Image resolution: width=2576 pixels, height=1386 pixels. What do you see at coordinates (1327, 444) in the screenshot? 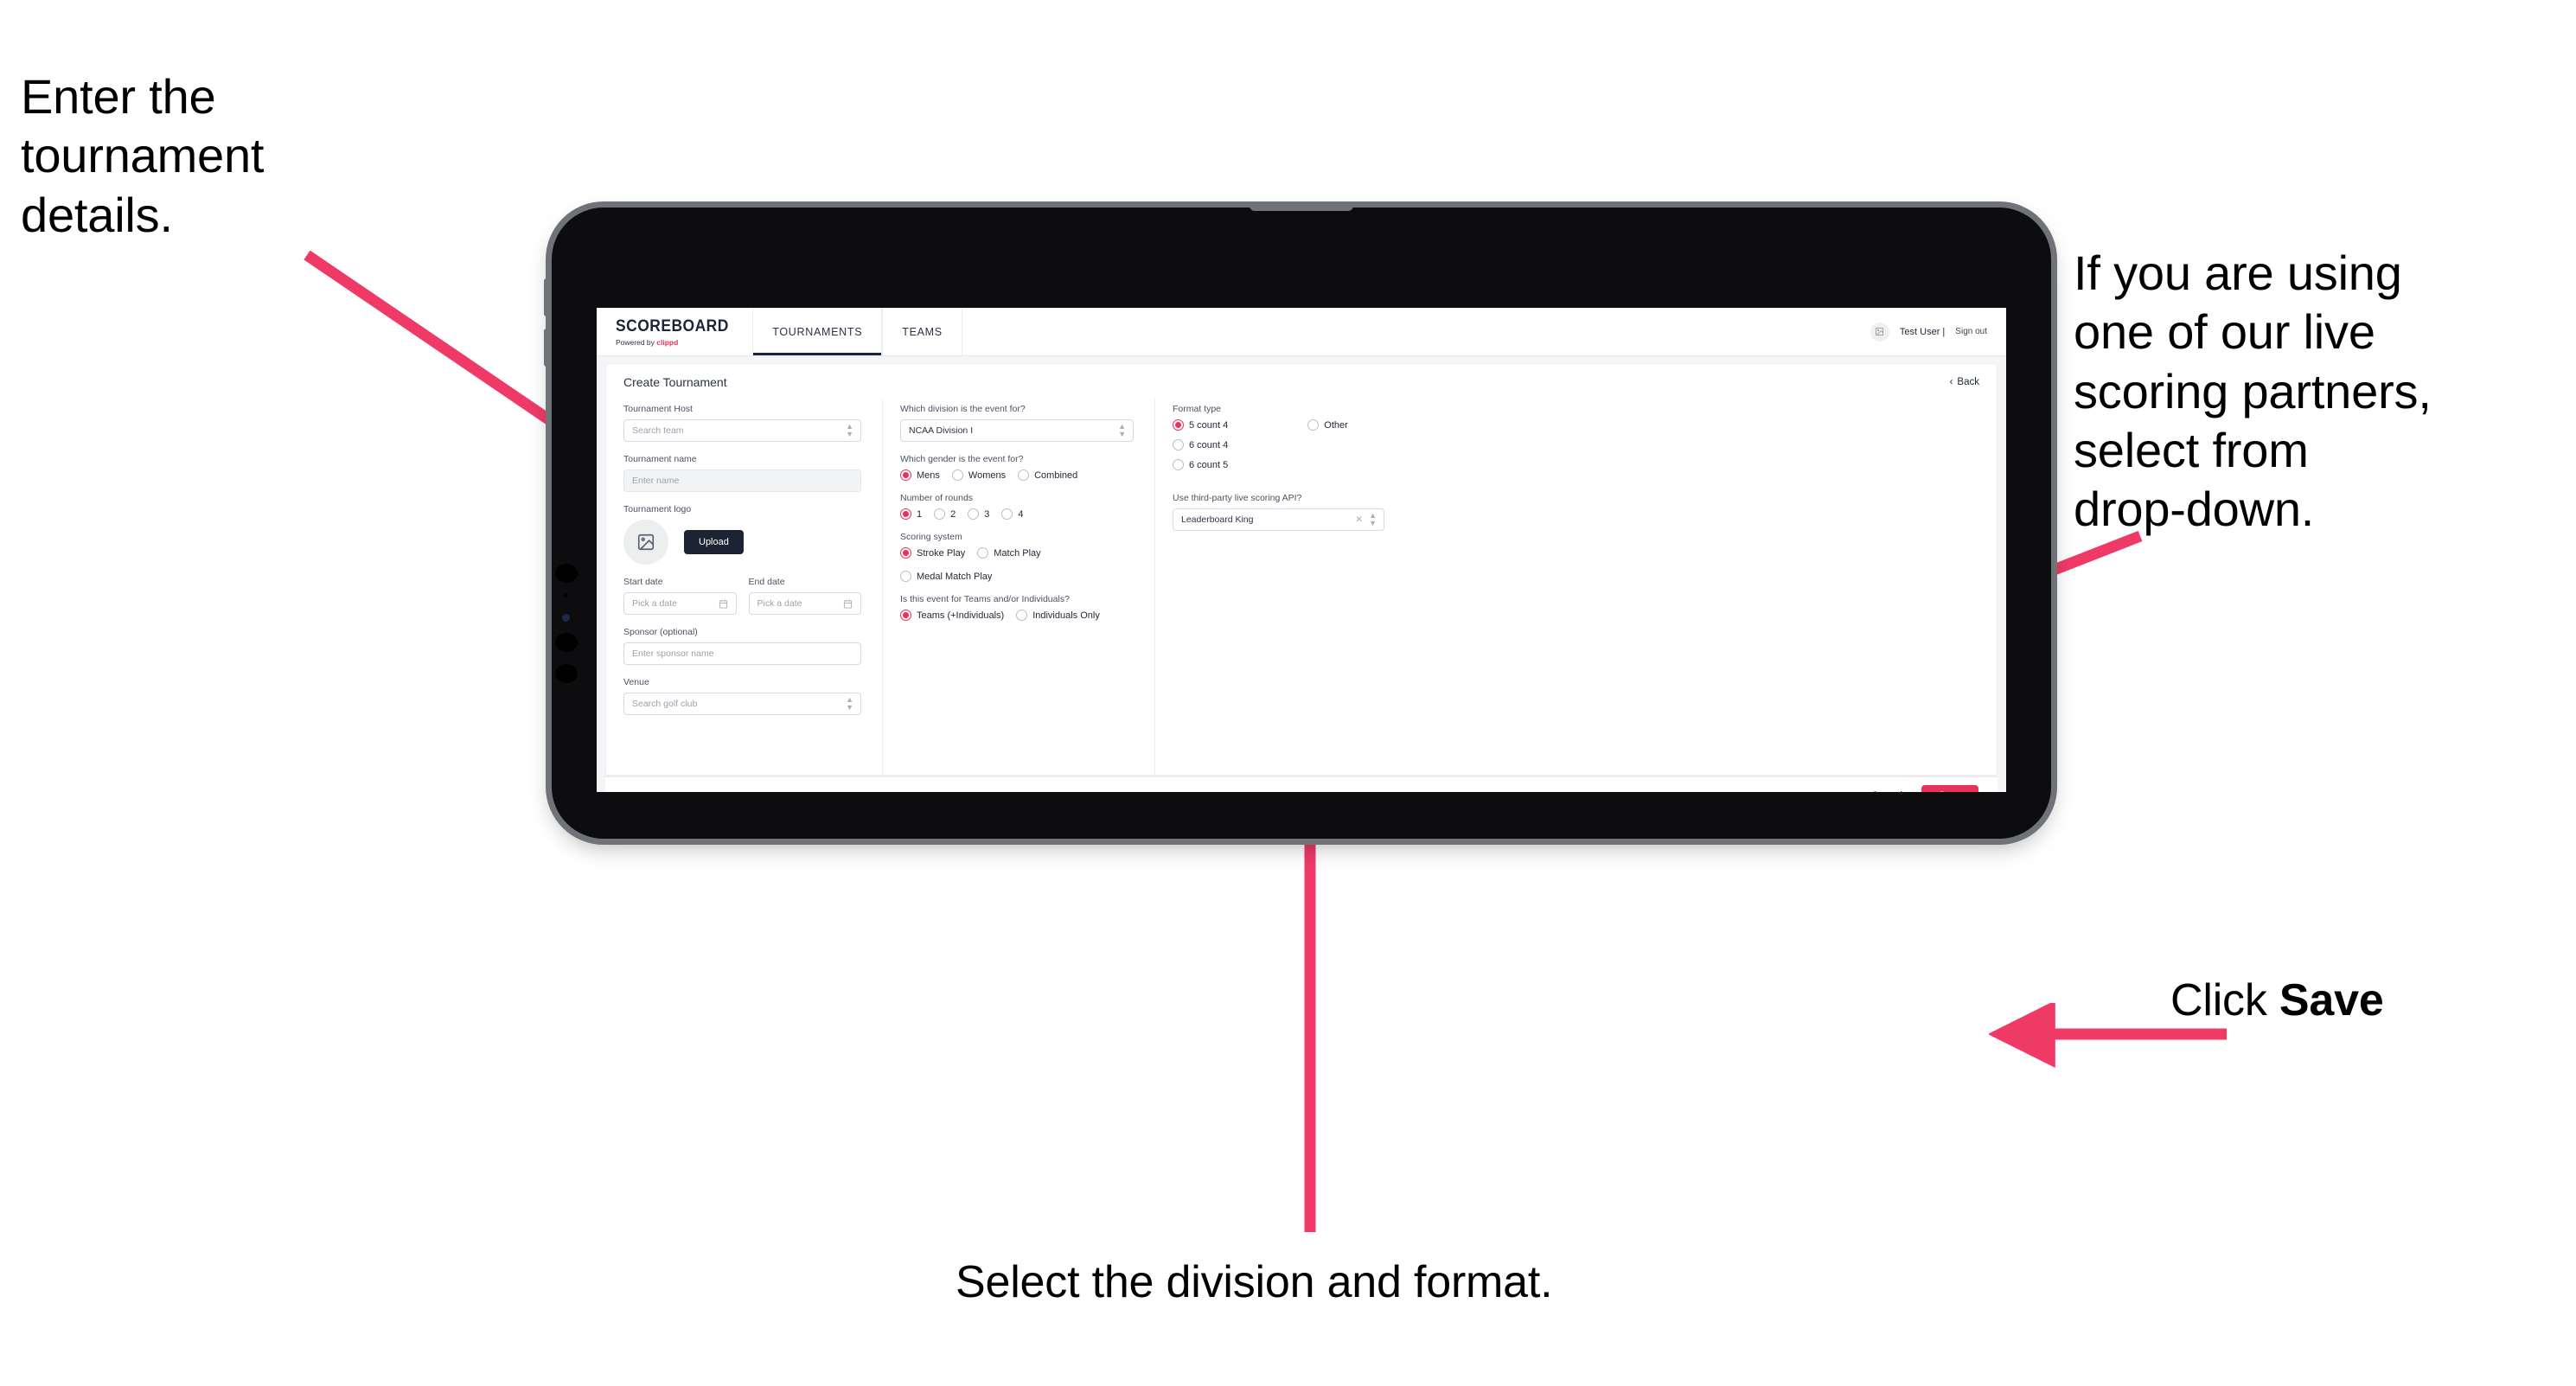
I see `format-radio-column-2: Other` at bounding box center [1327, 444].